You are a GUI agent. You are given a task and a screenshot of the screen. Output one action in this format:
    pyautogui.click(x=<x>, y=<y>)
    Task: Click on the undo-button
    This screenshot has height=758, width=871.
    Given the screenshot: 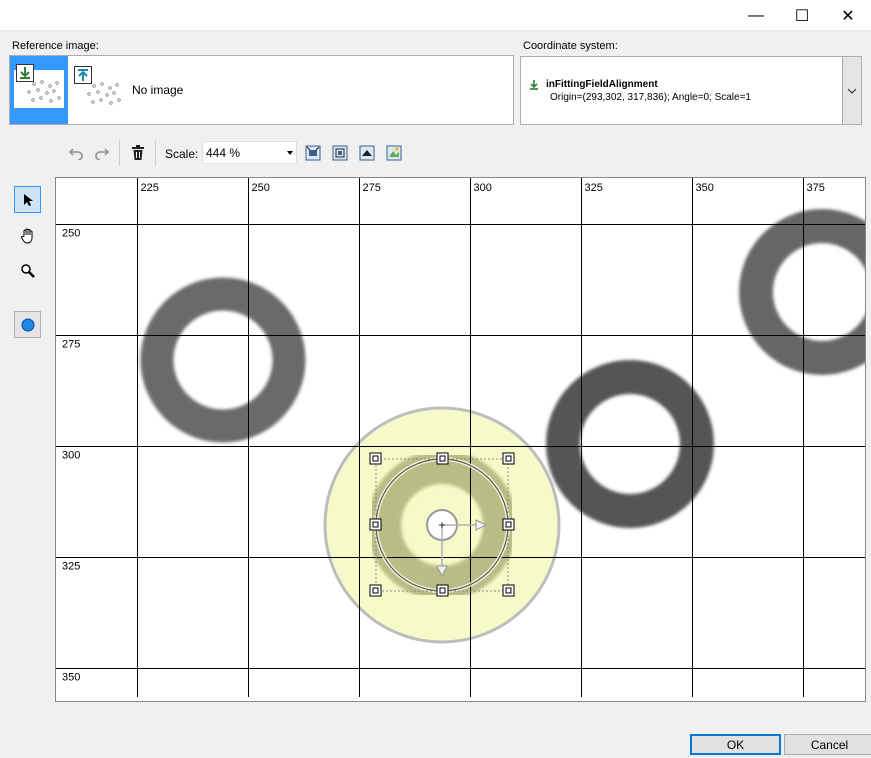 What is the action you would take?
    pyautogui.click(x=76, y=153)
    